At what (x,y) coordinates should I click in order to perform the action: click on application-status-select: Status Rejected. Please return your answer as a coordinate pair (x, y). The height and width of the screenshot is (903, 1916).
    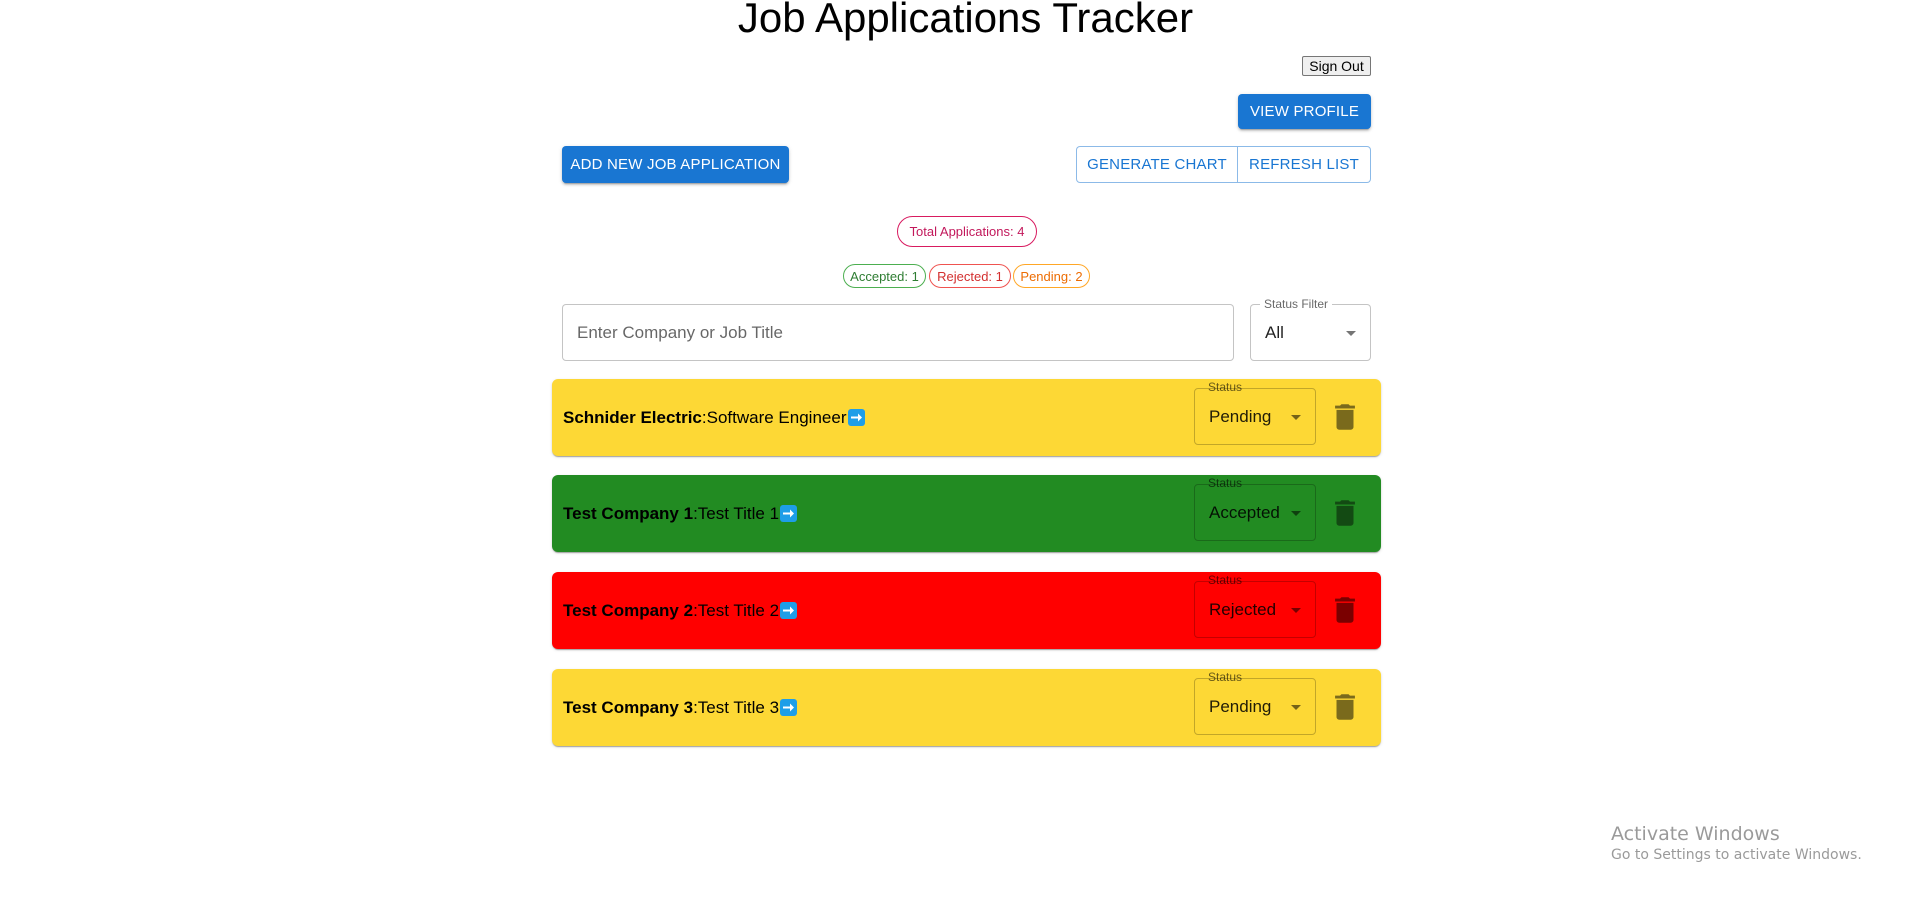
    Looking at the image, I should click on (1255, 605).